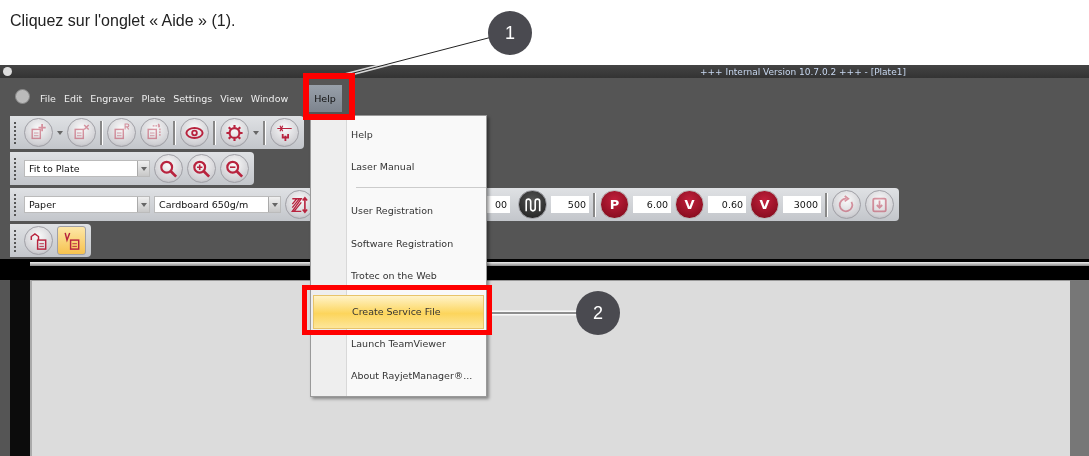 This screenshot has width=1089, height=456. What do you see at coordinates (802, 204) in the screenshot?
I see `number-field: 3000` at bounding box center [802, 204].